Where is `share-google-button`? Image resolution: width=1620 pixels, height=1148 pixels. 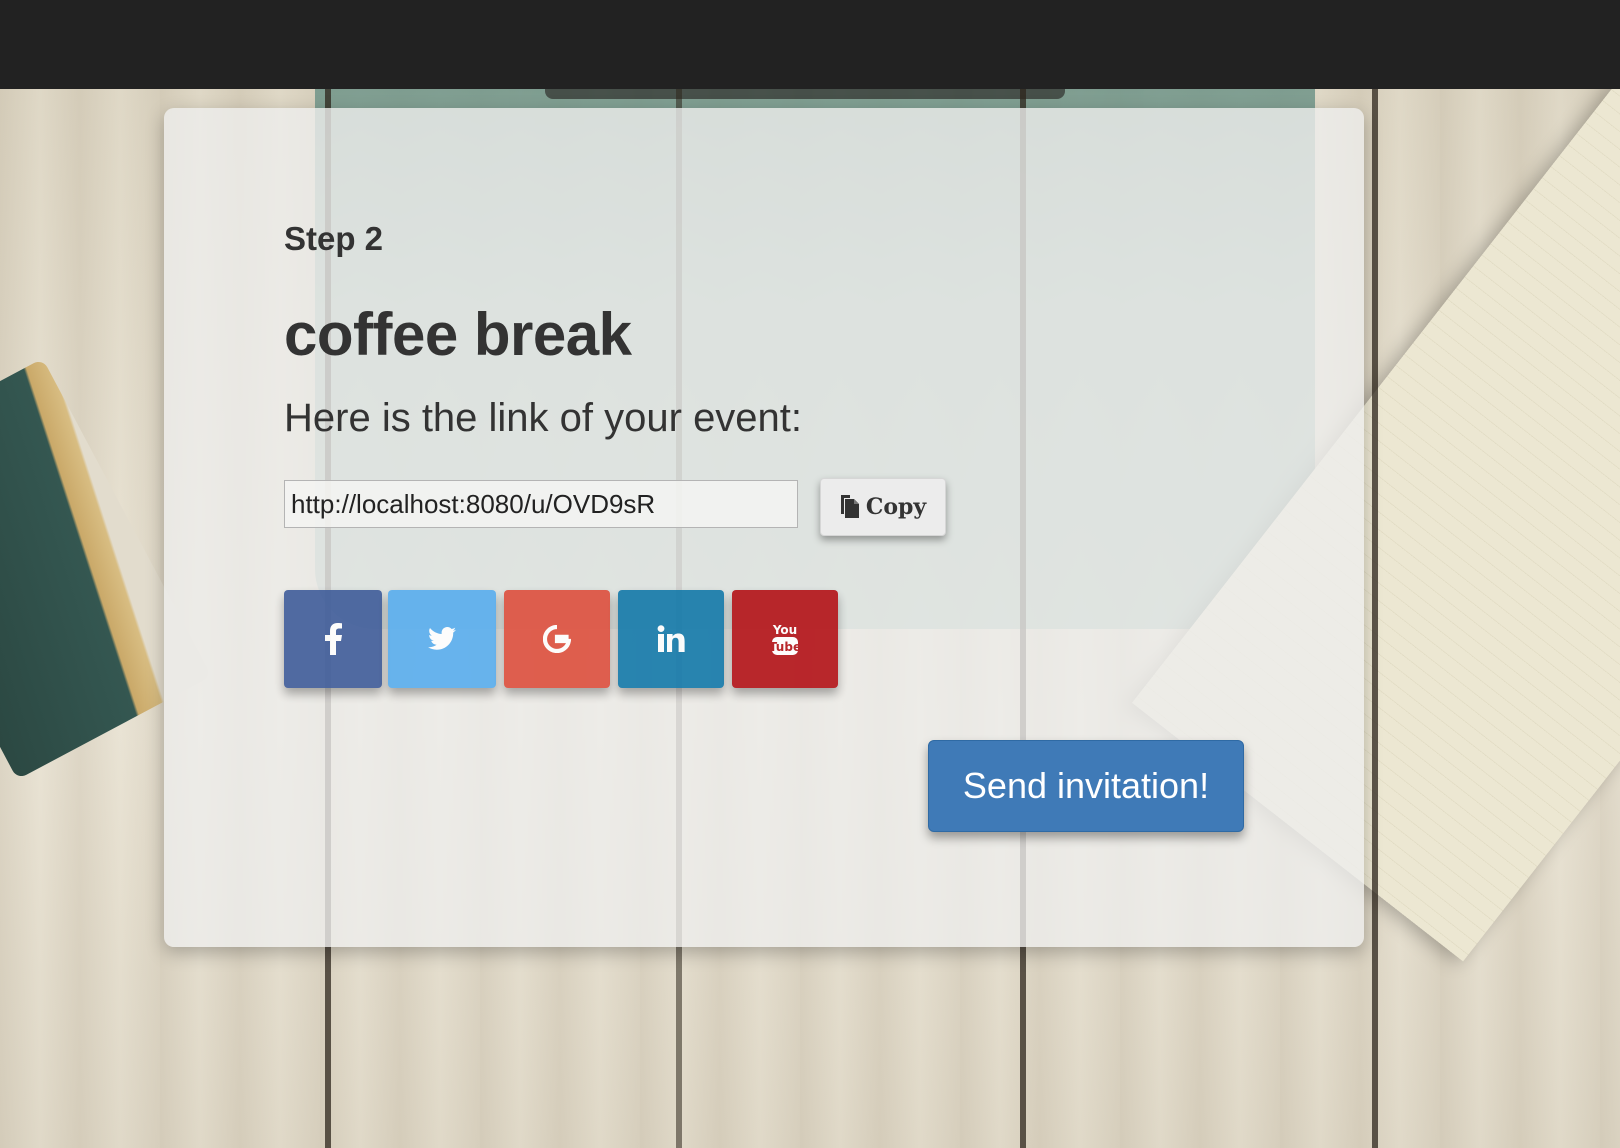 share-google-button is located at coordinates (557, 639).